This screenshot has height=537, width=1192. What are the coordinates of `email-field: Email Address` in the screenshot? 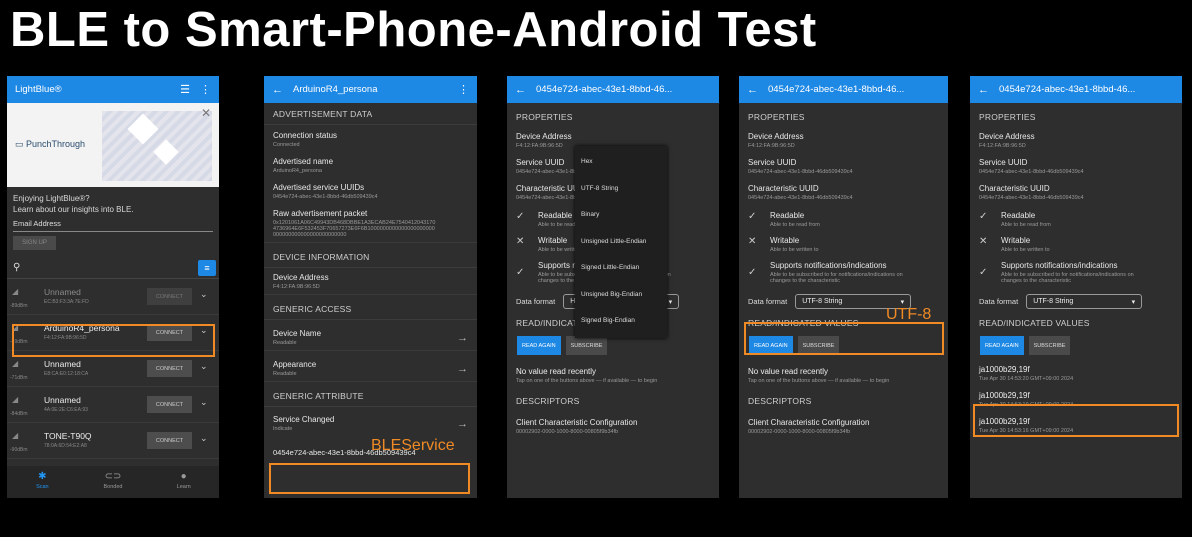 It's located at (113, 225).